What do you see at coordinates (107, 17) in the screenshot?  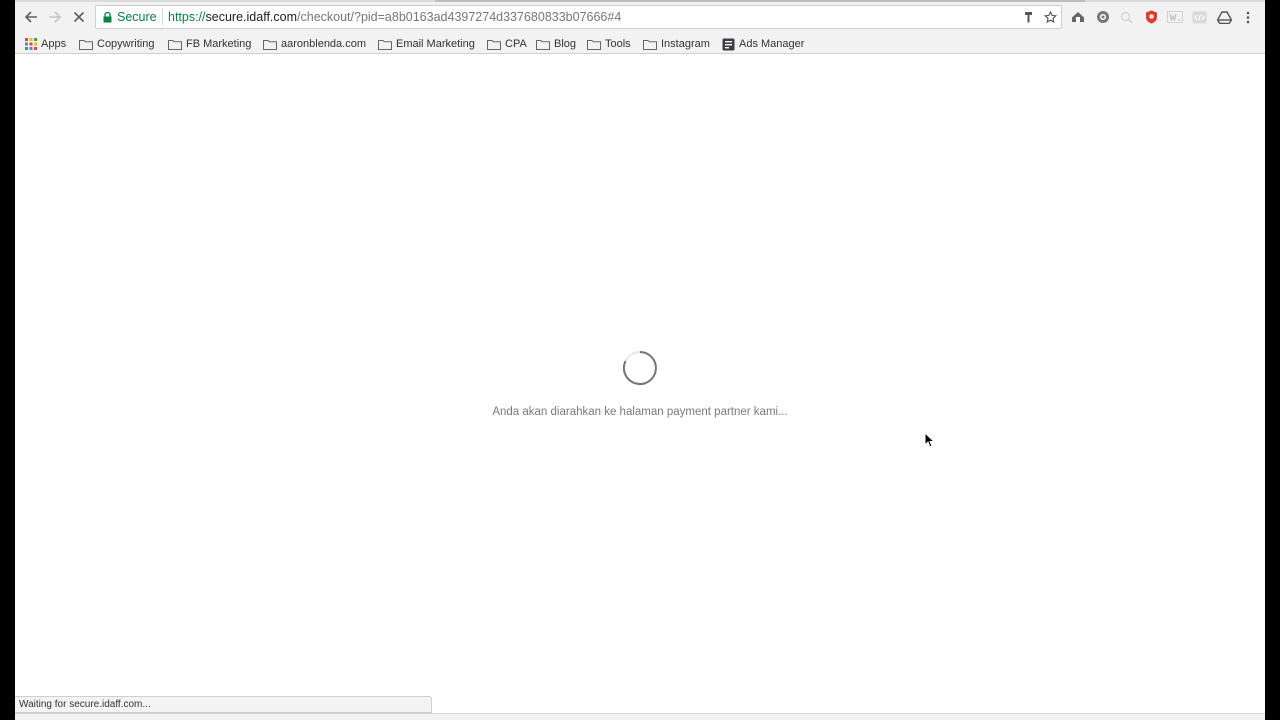 I see `lock-icon` at bounding box center [107, 17].